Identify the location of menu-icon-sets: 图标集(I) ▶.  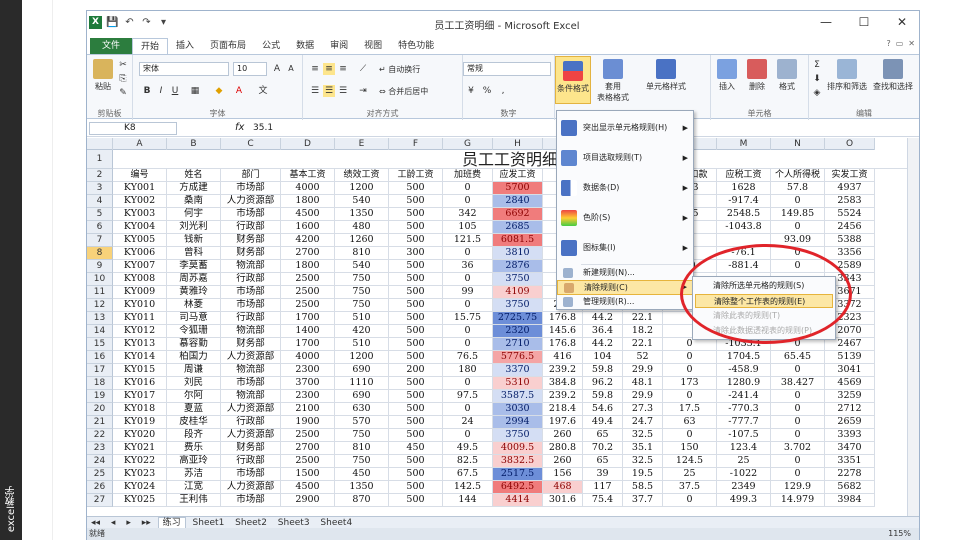
(625, 248).